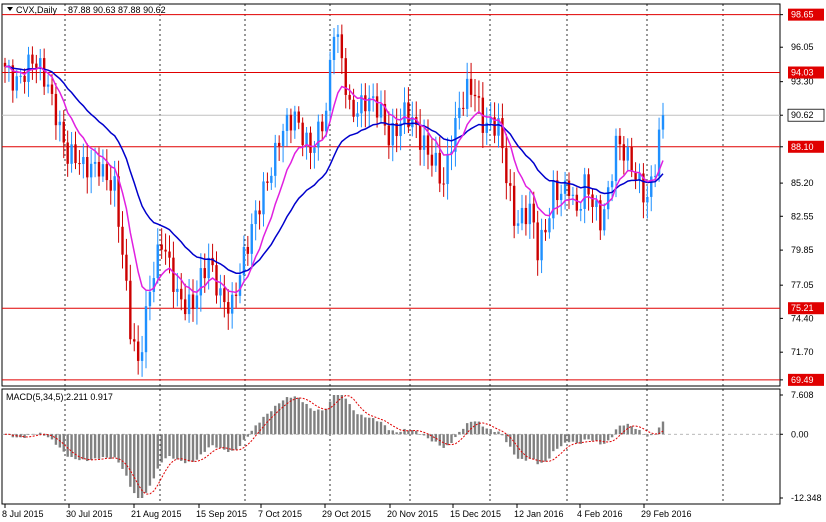 The image size is (826, 522). I want to click on level-label: 94.03, so click(802, 73).